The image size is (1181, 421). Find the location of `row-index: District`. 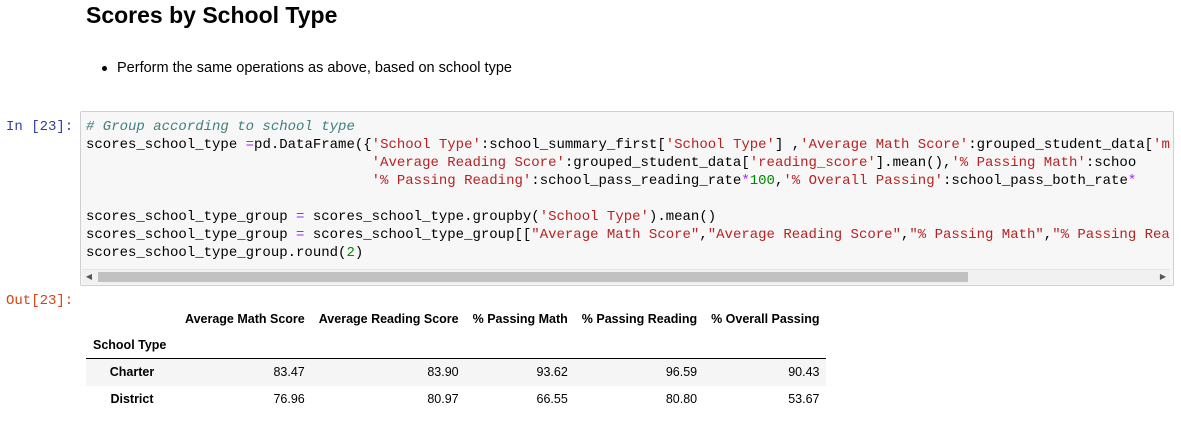

row-index: District is located at coordinates (132, 399).